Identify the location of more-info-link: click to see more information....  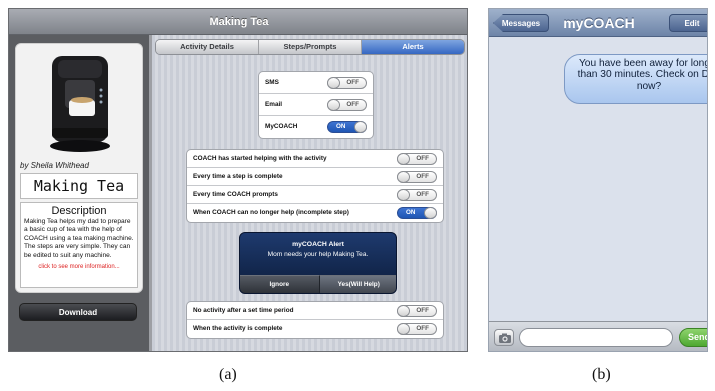
(79, 267).